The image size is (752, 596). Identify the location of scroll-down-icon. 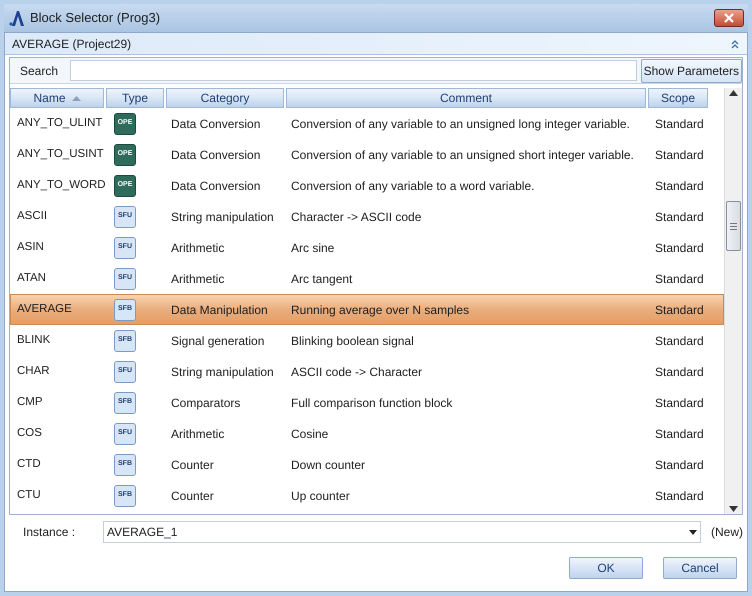
(733, 509).